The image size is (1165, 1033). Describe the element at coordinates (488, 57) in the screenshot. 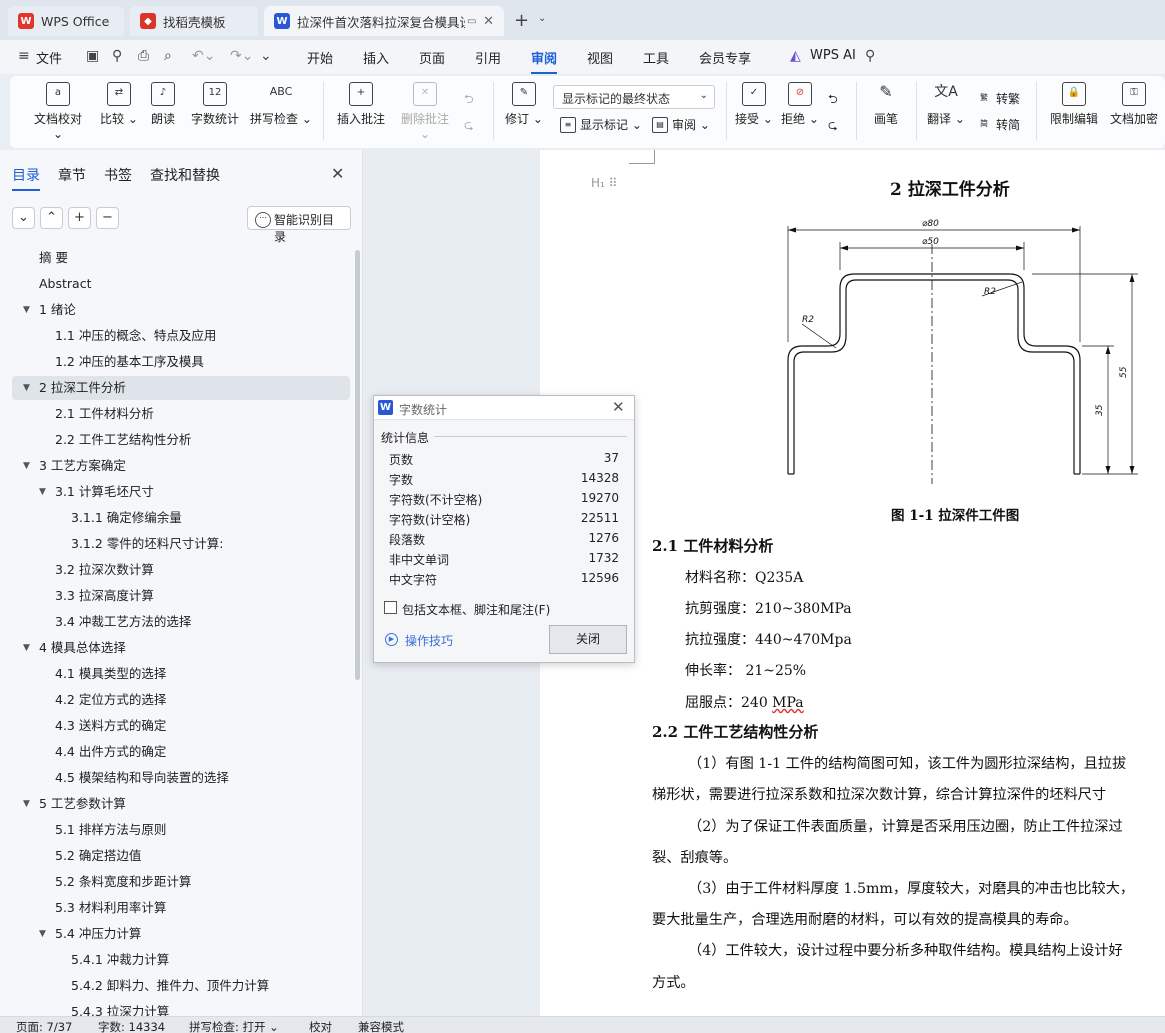

I see `menu-references: 引用` at that location.